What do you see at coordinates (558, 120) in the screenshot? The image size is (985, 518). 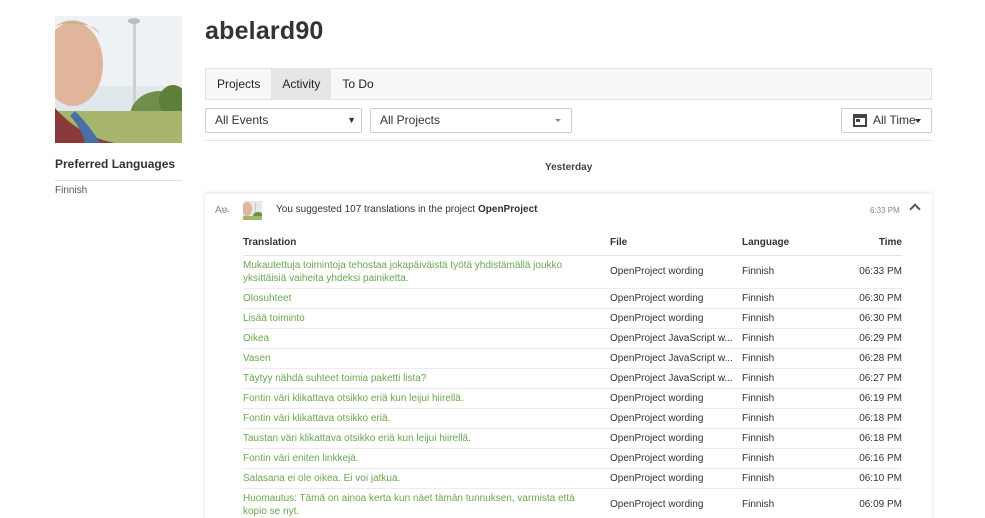 I see `chevron-down-icon` at bounding box center [558, 120].